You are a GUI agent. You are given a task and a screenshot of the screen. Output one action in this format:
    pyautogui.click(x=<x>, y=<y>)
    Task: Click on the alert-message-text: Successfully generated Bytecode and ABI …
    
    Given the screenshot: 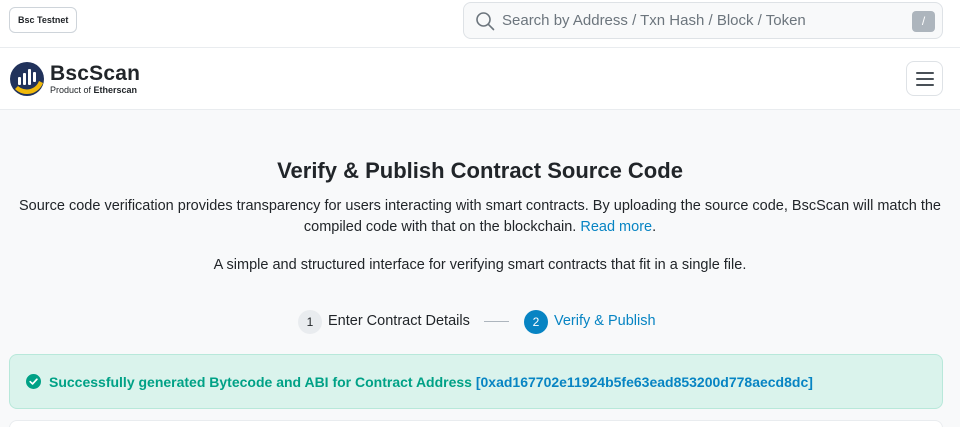 What is the action you would take?
    pyautogui.click(x=262, y=382)
    